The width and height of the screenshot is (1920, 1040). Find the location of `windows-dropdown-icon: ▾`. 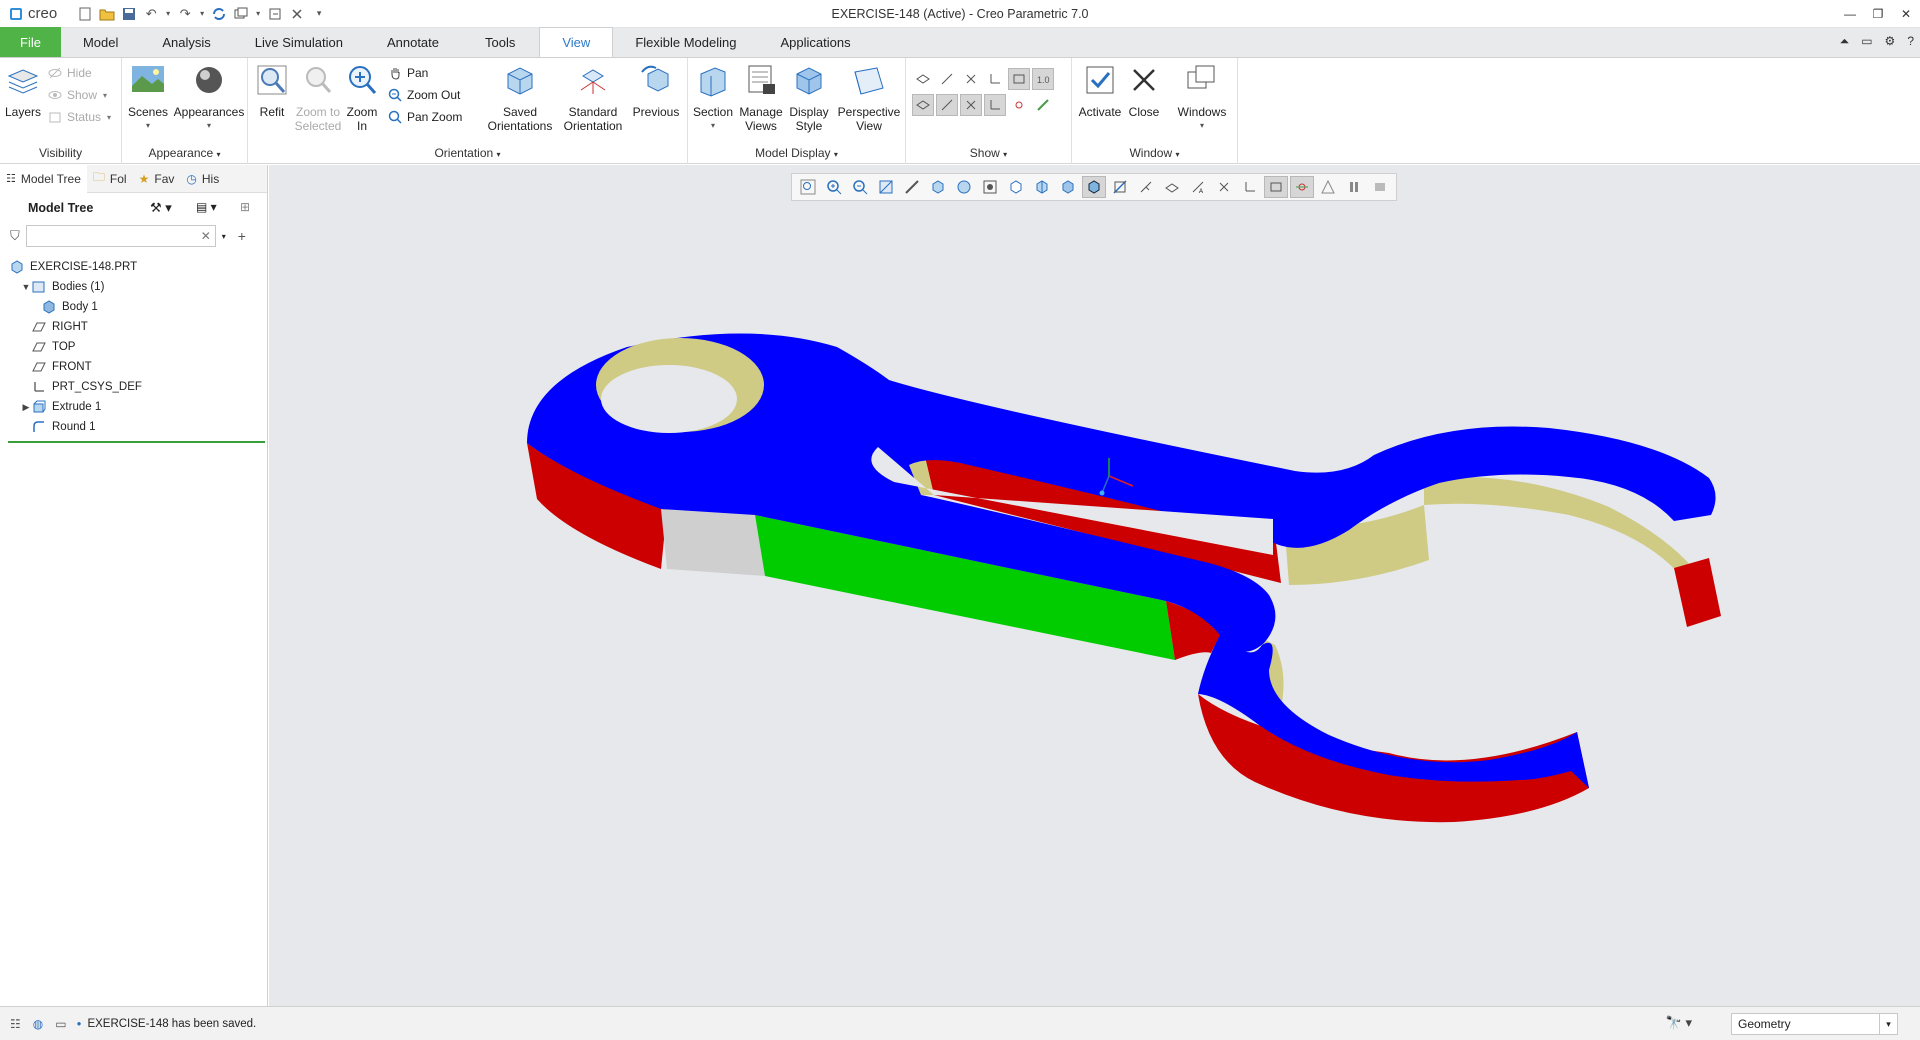

windows-dropdown-icon: ▾ is located at coordinates (258, 14).